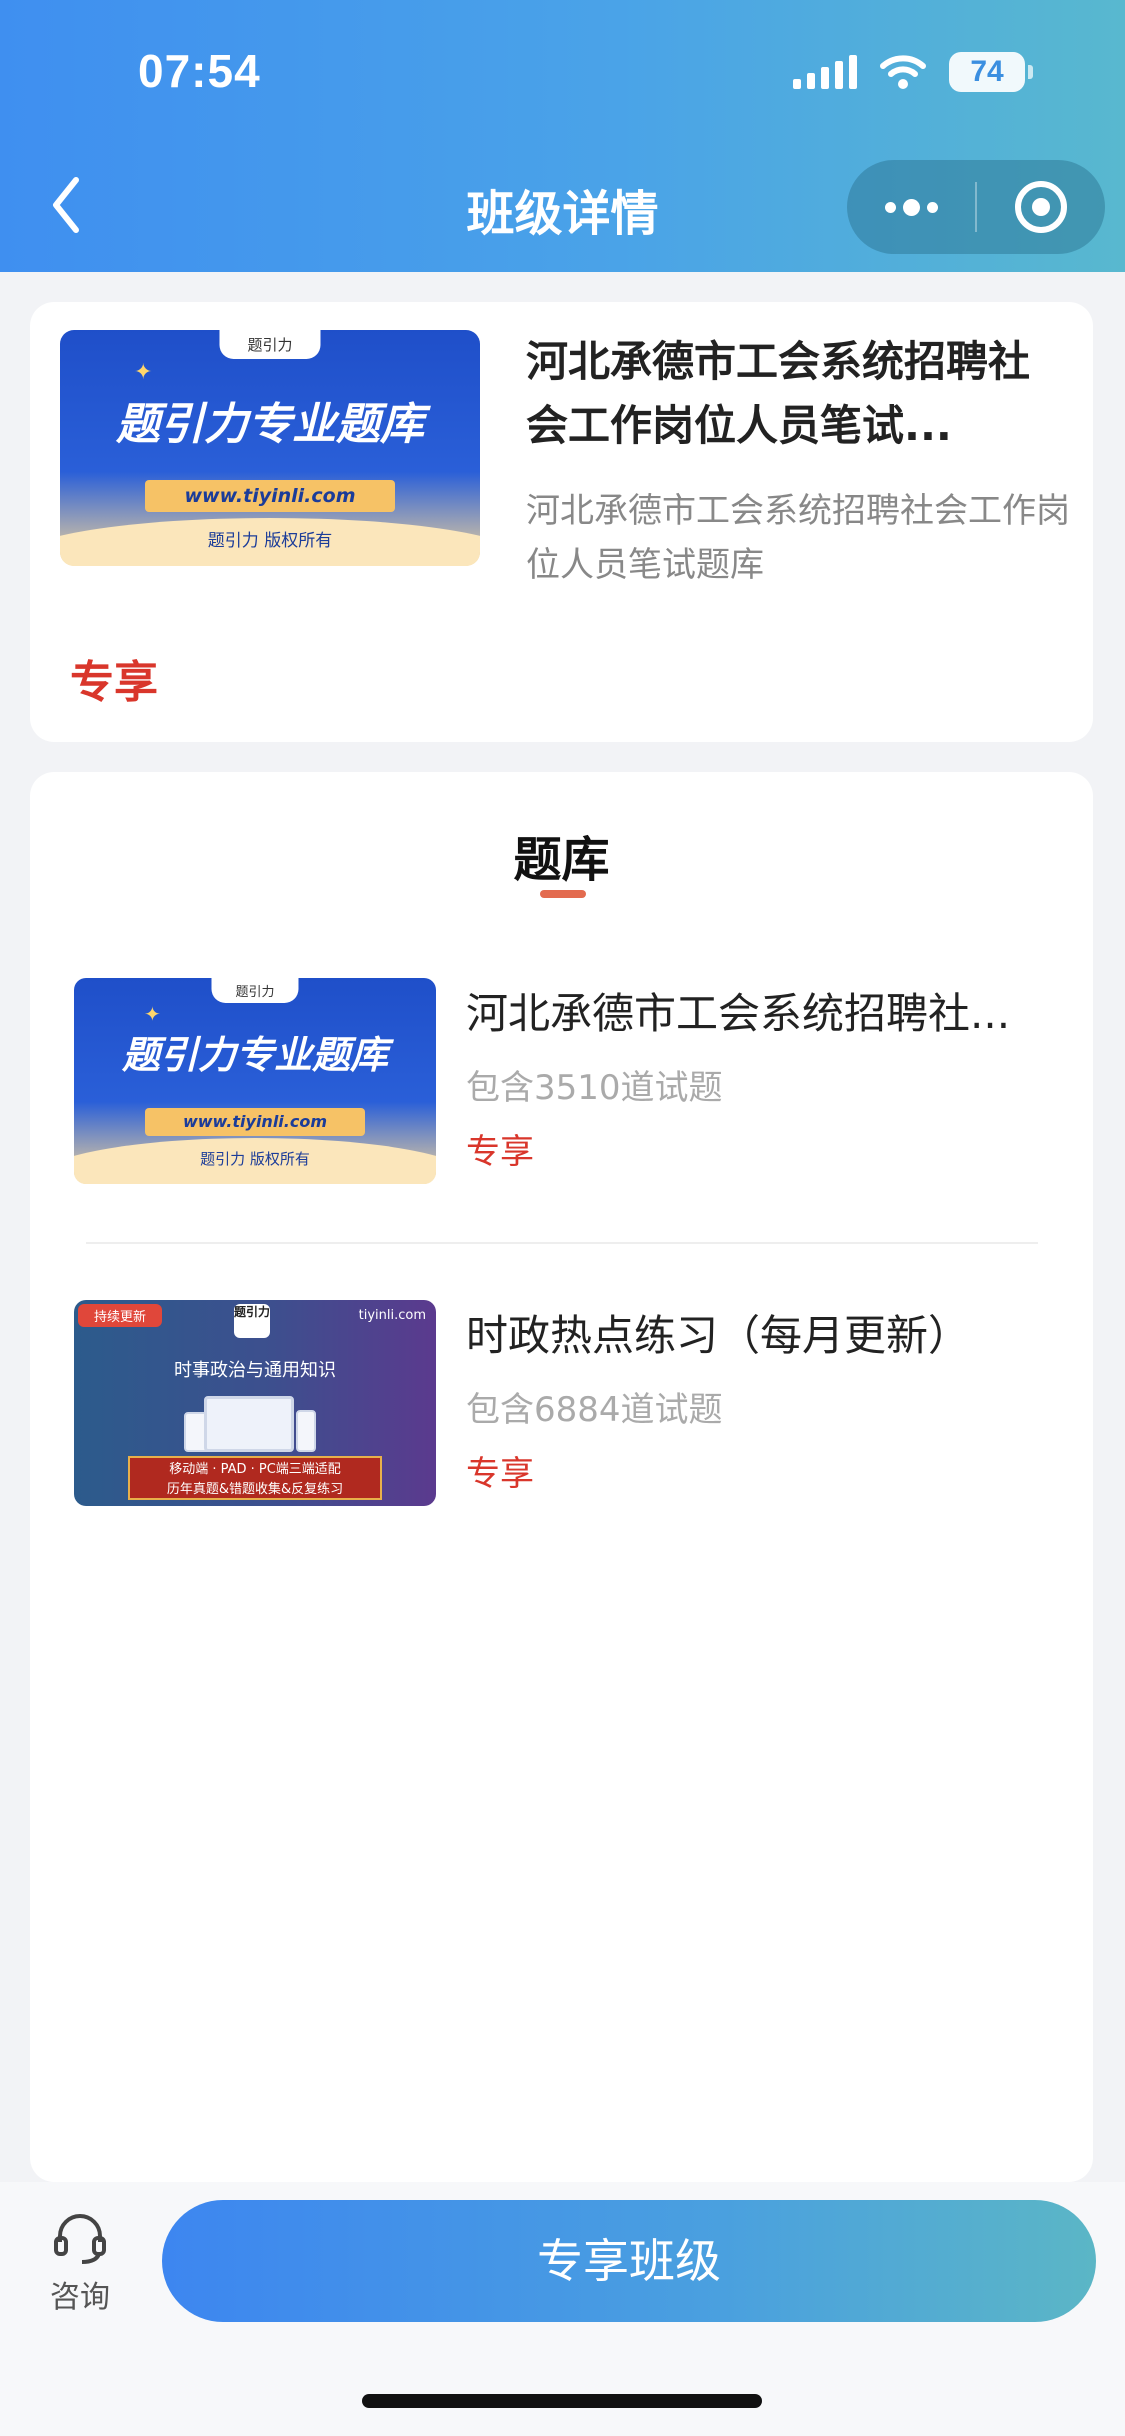 This screenshot has height=2436, width=1125. I want to click on monitor-graphic, so click(249, 1424).